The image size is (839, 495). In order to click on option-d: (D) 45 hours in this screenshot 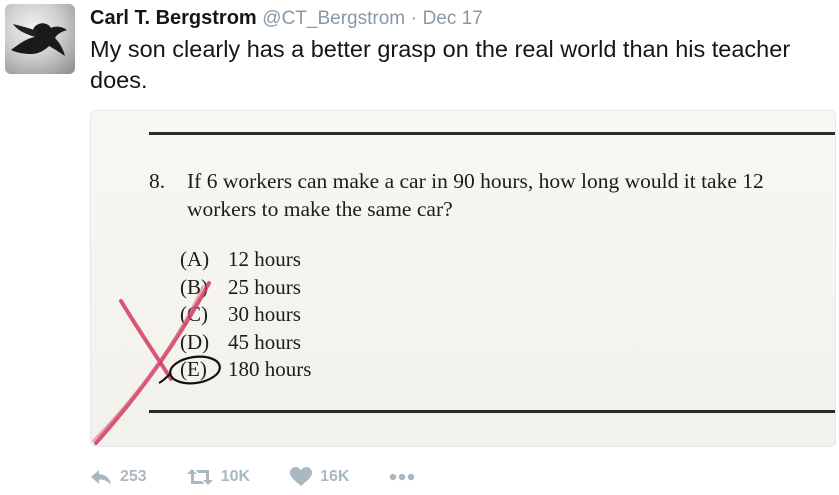, I will do `click(245, 343)`.